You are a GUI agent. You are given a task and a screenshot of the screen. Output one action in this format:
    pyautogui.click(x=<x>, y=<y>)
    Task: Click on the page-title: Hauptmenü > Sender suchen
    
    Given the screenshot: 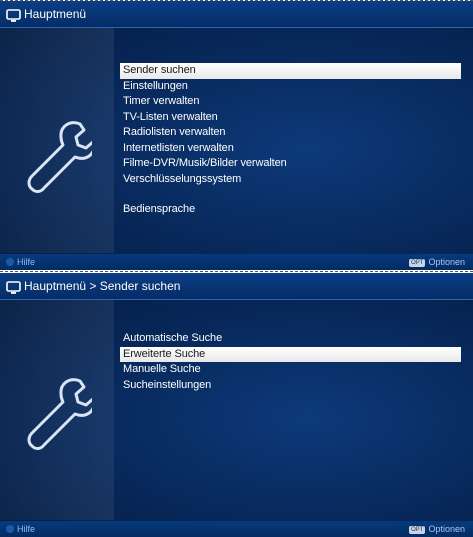 What is the action you would take?
    pyautogui.click(x=102, y=286)
    